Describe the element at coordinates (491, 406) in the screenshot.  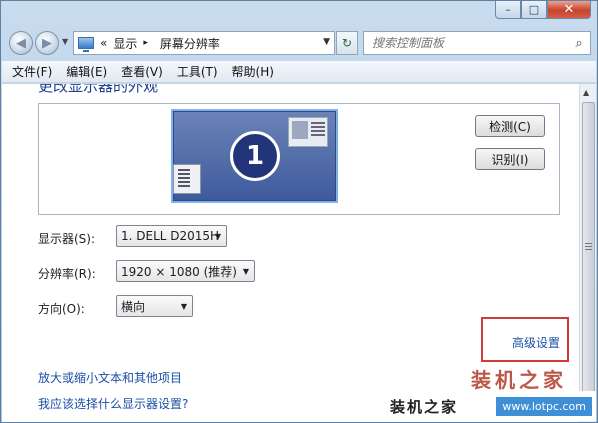
I see `watermark-banner: 装机之家 www.lotpc.com` at that location.